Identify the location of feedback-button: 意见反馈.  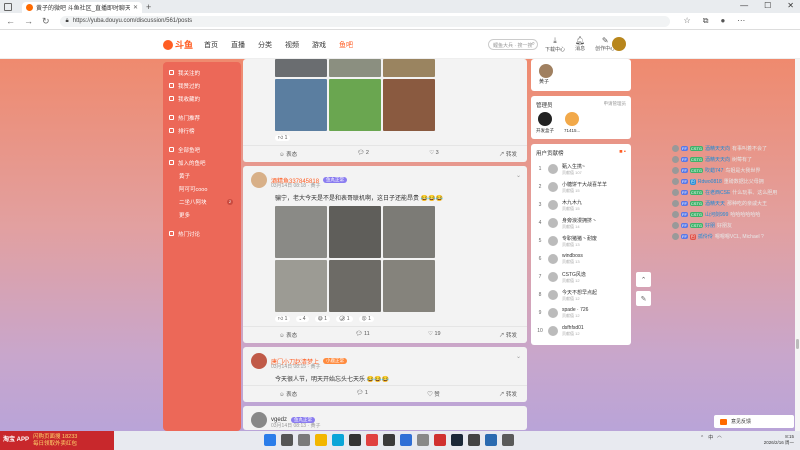
(754, 421).